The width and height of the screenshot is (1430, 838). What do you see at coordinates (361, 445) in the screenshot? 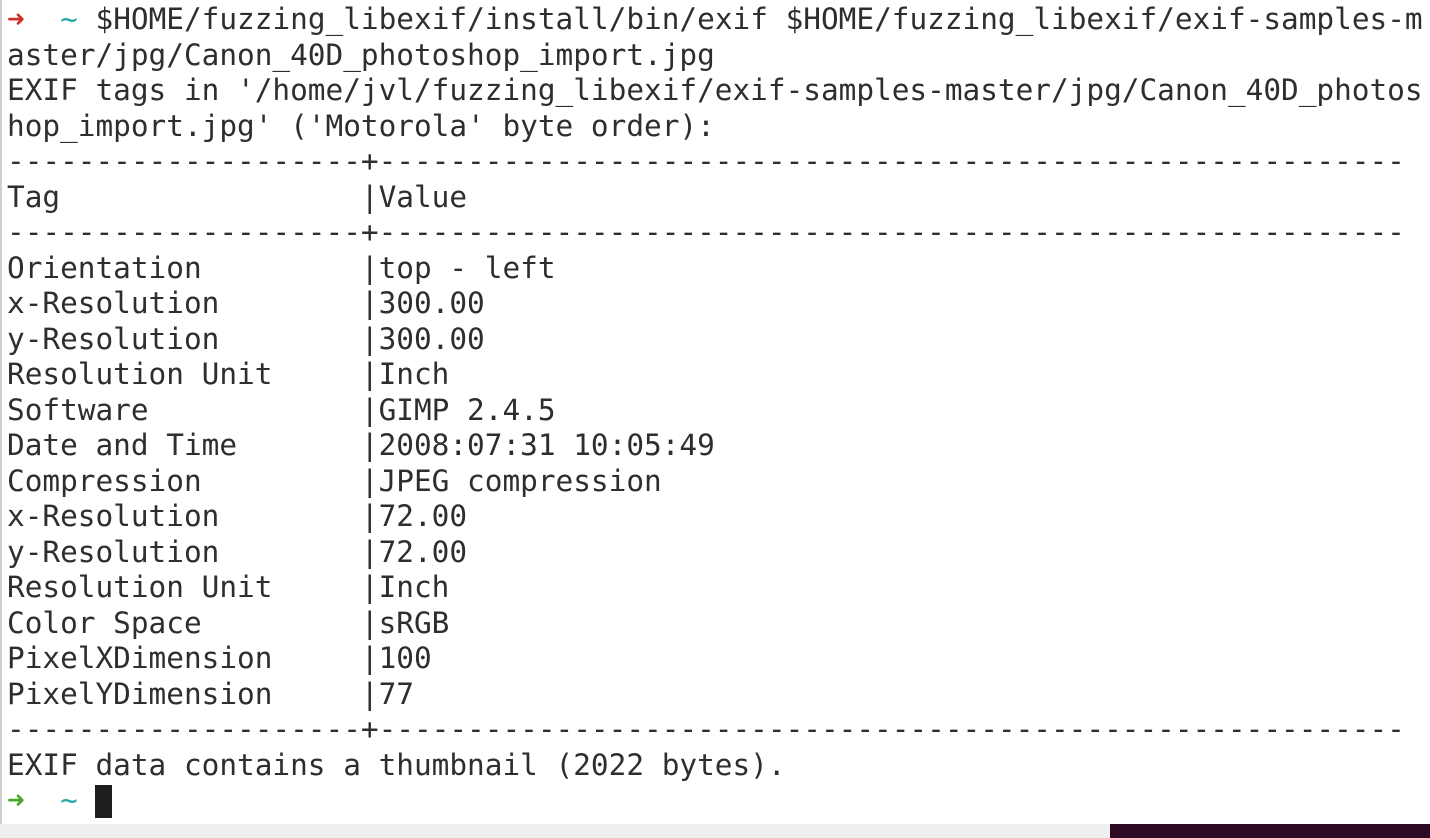
I see `output-line: Date and Time |2008:07:31 10:05:49` at bounding box center [361, 445].